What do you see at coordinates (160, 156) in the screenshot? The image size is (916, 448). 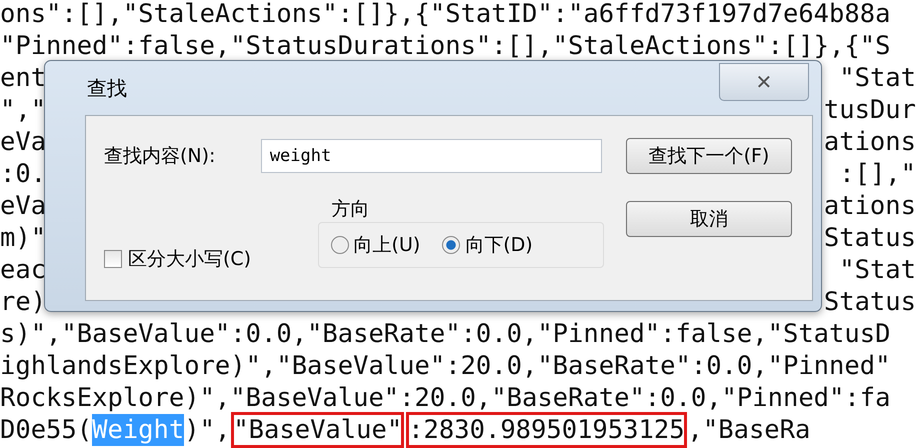 I see `find-label: 查找内容(N):` at bounding box center [160, 156].